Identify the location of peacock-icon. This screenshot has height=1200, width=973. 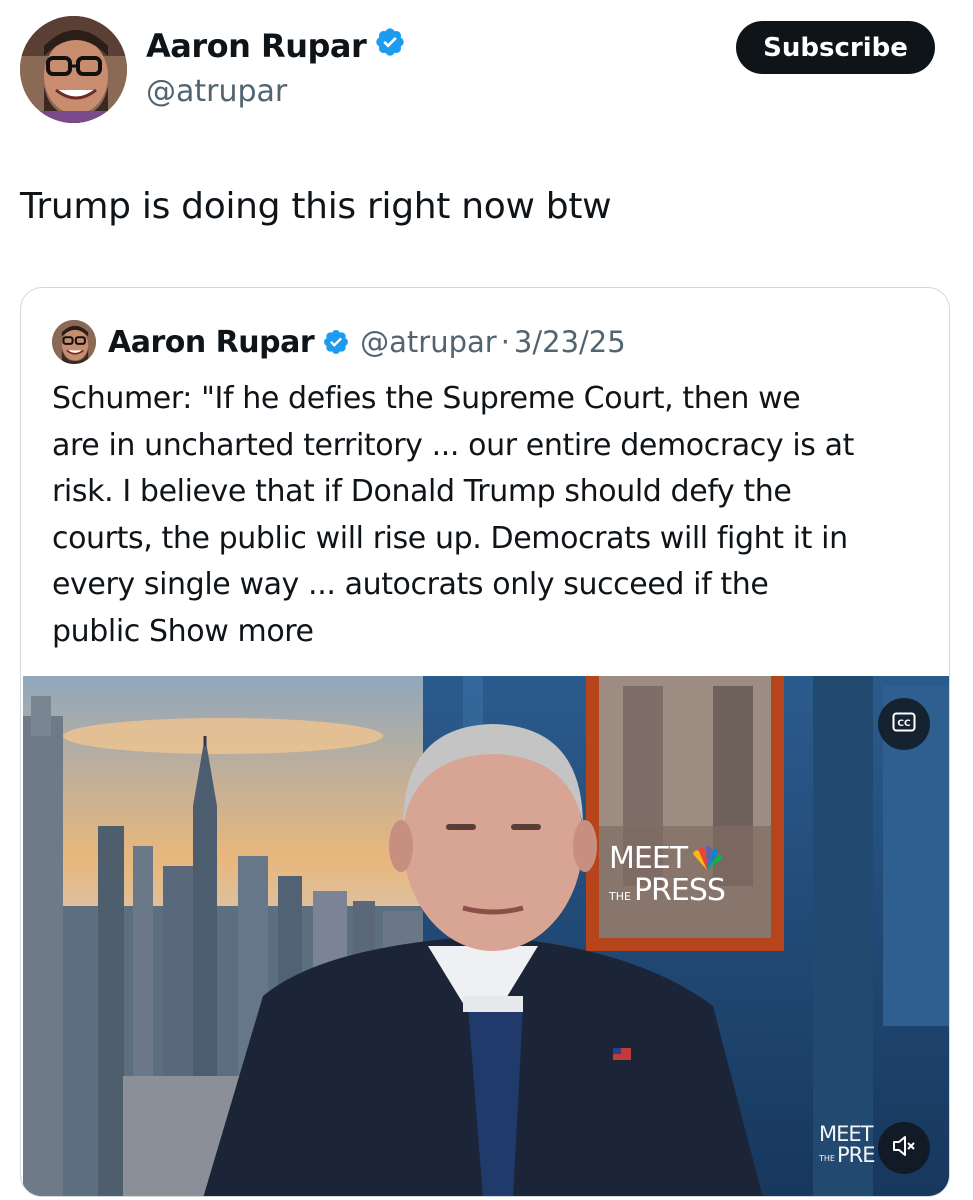
(708, 858).